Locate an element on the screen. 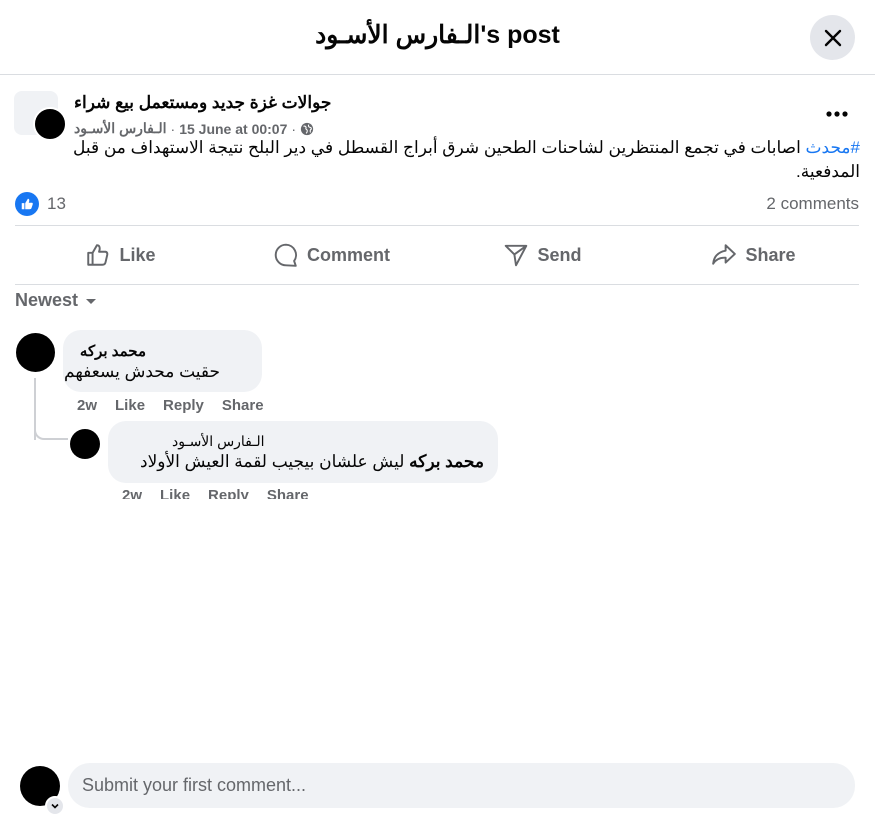 The height and width of the screenshot is (832, 875). comment-sort-dropdown: Newest is located at coordinates (56, 300).